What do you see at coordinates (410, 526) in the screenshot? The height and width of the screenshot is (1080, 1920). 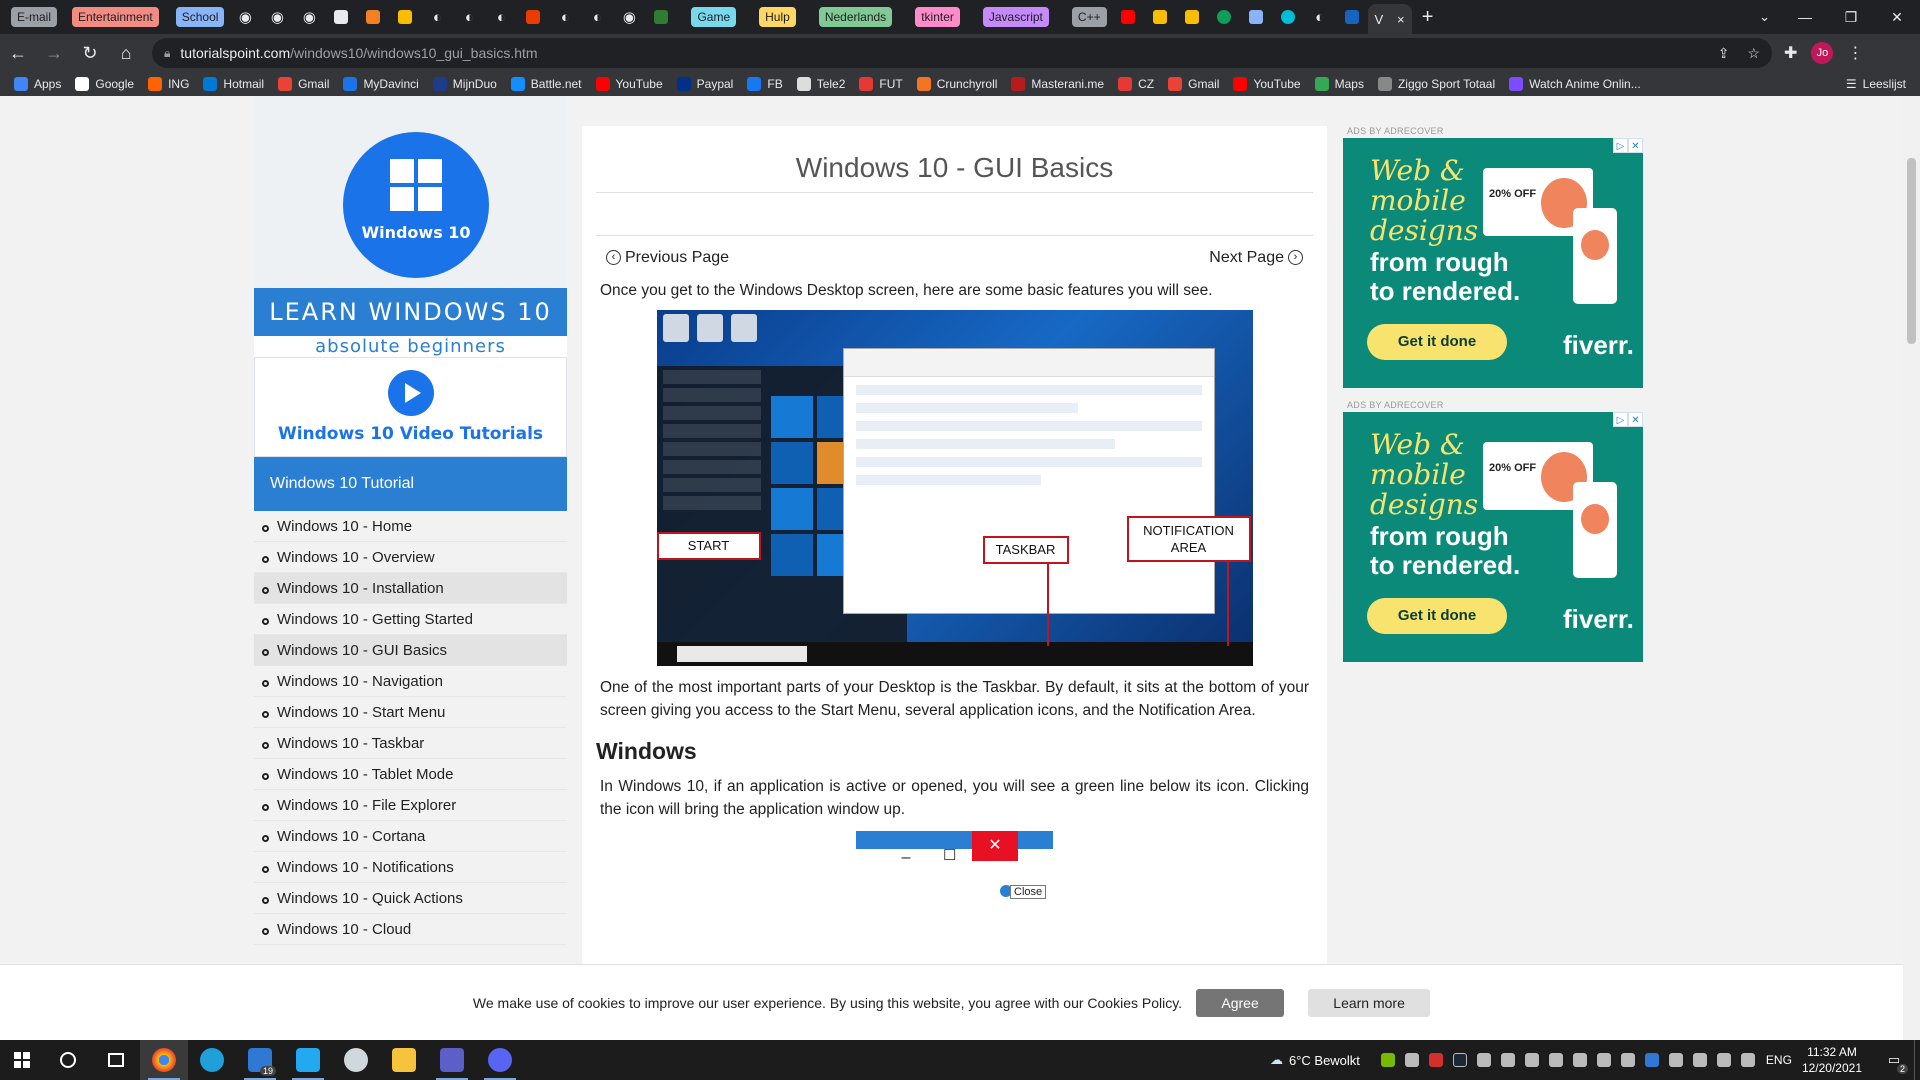 I see `nav-item-home: Windows 10 - Home` at bounding box center [410, 526].